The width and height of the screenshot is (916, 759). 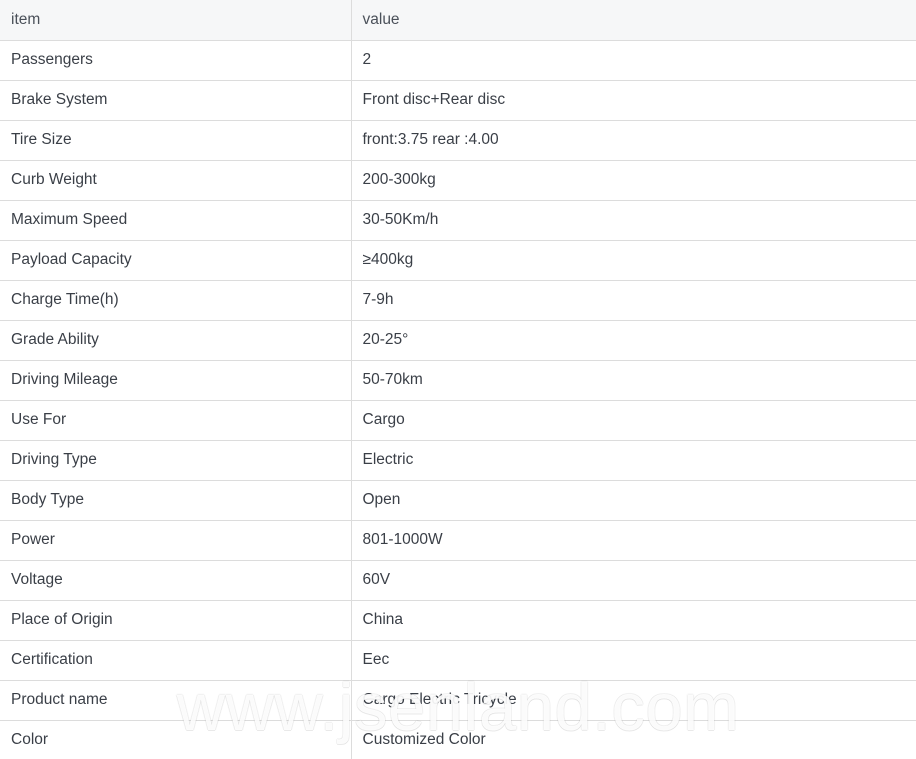 What do you see at coordinates (176, 340) in the screenshot?
I see `spec-item-label: Grade Ability` at bounding box center [176, 340].